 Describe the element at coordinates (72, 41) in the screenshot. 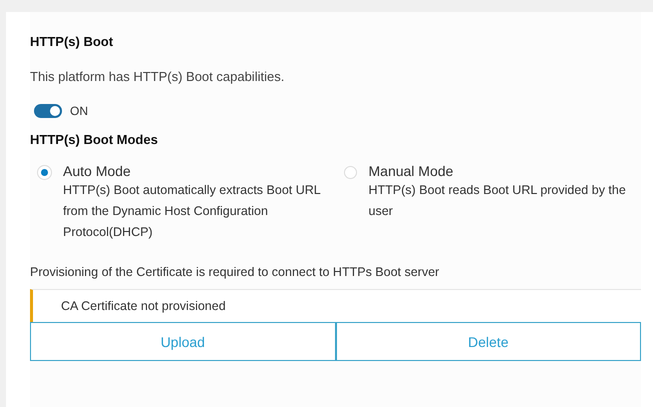

I see `section-title: HTTP(s) Boot` at that location.